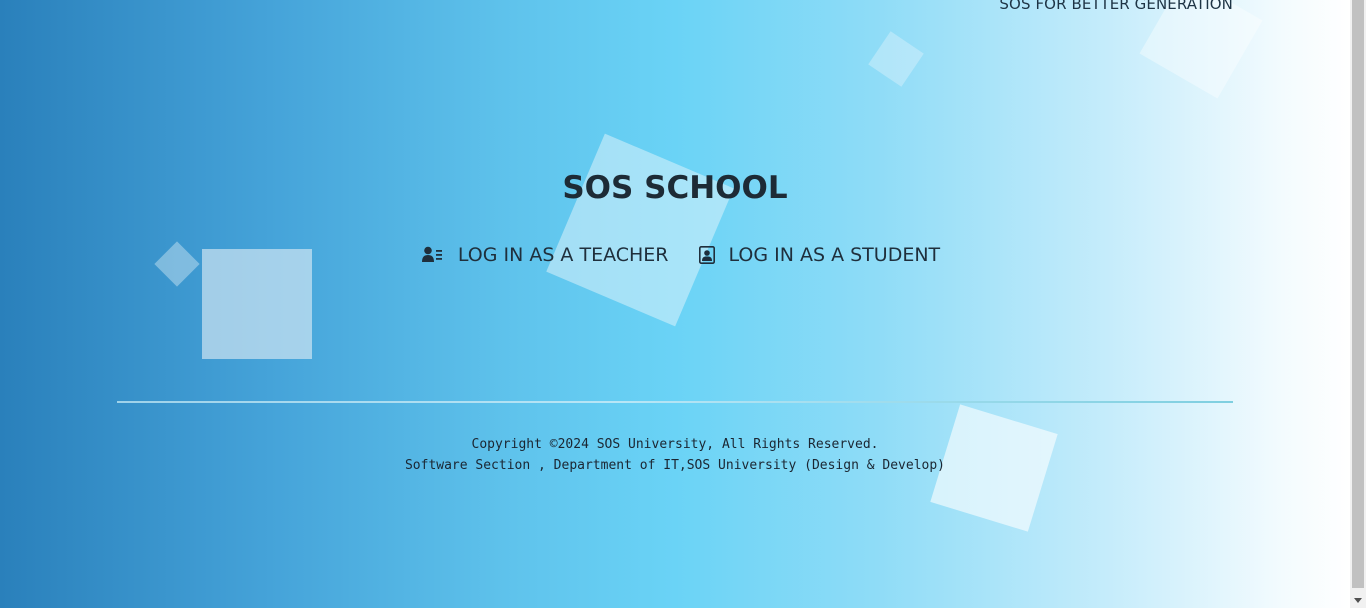 The image size is (1366, 608). What do you see at coordinates (675, 255) in the screenshot?
I see `login-options: LOG IN AS A TEACHER LOG IN AS A STUDENT` at bounding box center [675, 255].